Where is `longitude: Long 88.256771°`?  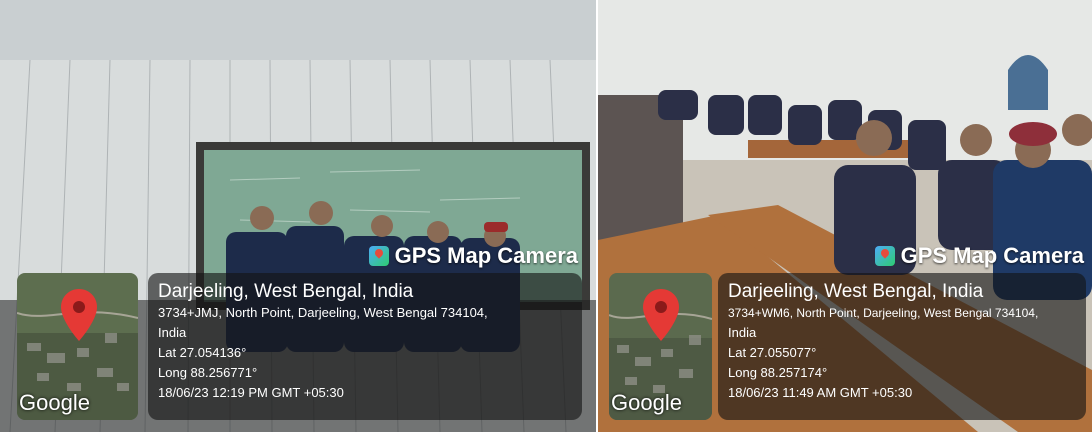
longitude: Long 88.256771° is located at coordinates (208, 372).